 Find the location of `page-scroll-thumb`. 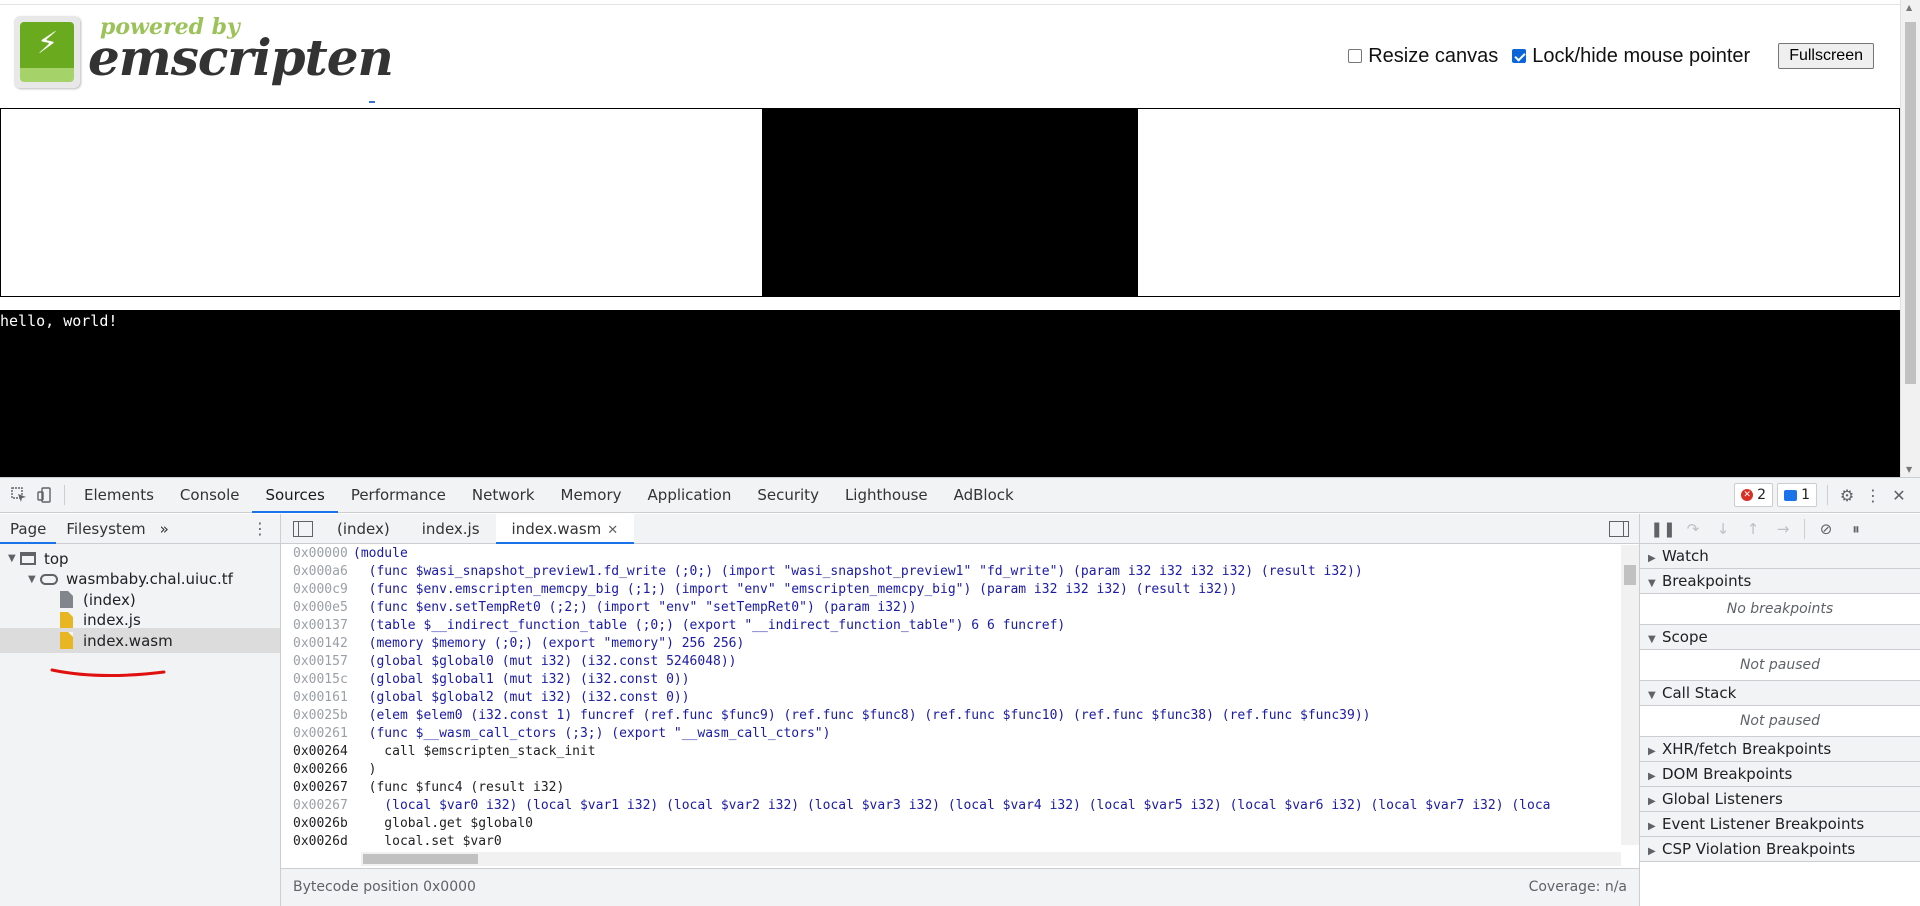

page-scroll-thumb is located at coordinates (1910, 203).